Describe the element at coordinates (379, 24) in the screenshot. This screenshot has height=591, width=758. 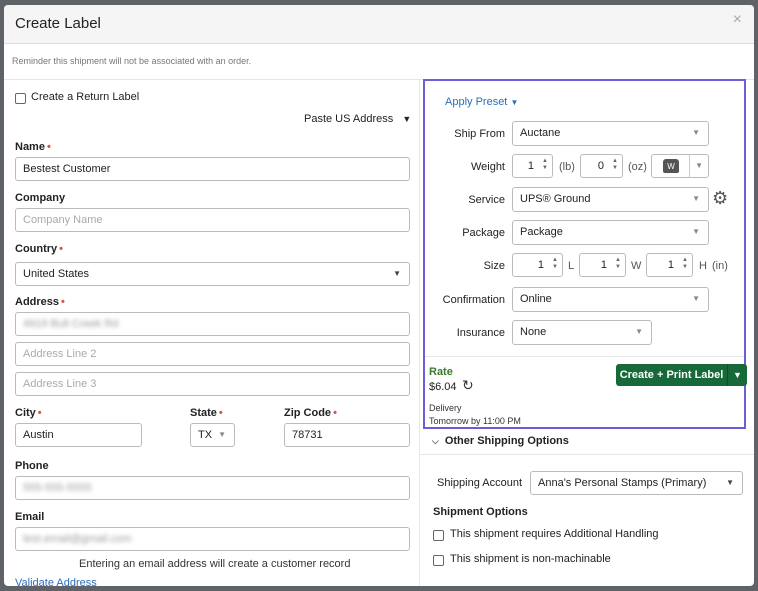
I see `dialog-header: Create Label ×` at that location.